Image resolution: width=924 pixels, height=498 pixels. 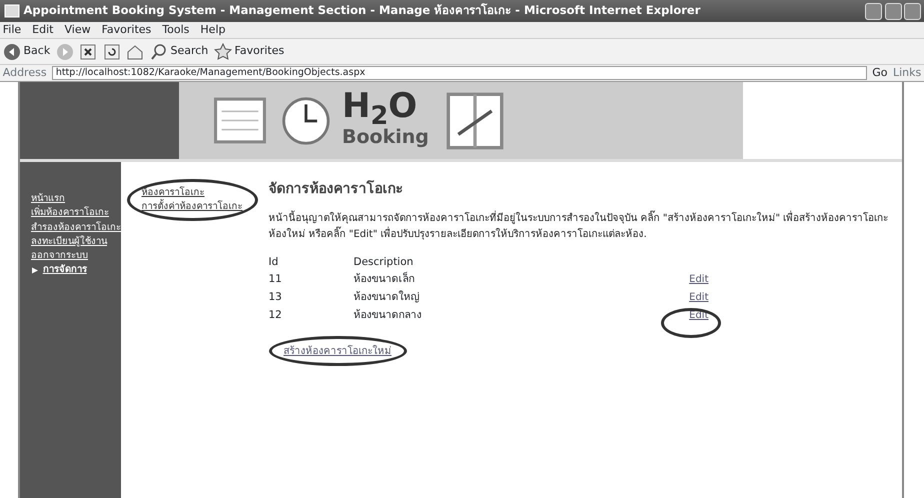 I want to click on links-button: Links, so click(x=907, y=73).